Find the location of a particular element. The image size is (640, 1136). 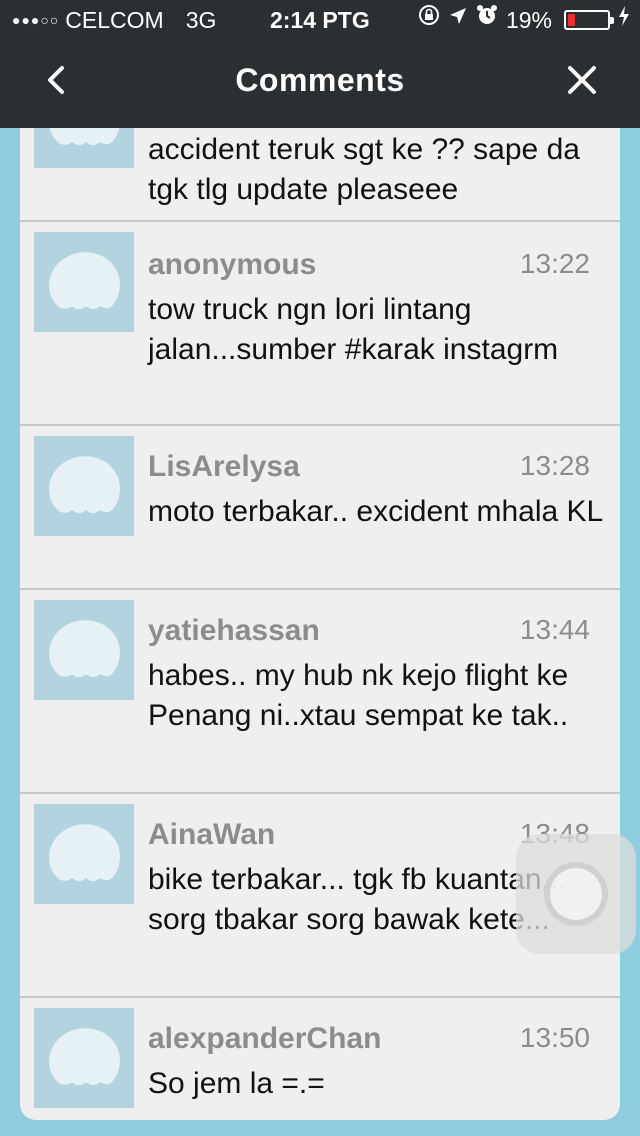

assistive-touch-icon is located at coordinates (576, 894).